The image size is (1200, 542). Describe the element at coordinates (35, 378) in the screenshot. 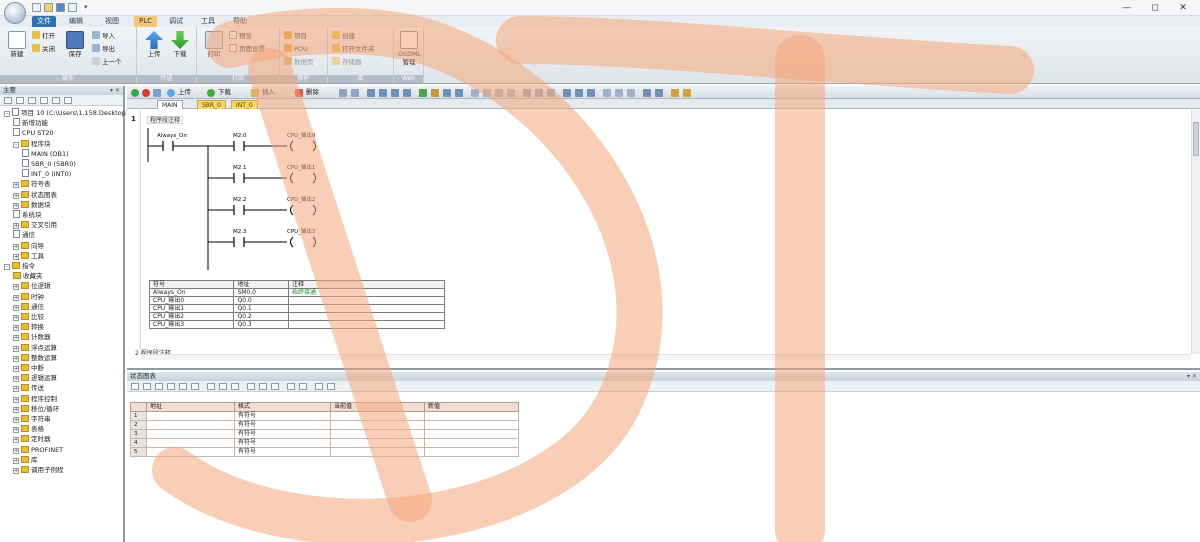

I see `tree-item: + 逻辑运算` at that location.